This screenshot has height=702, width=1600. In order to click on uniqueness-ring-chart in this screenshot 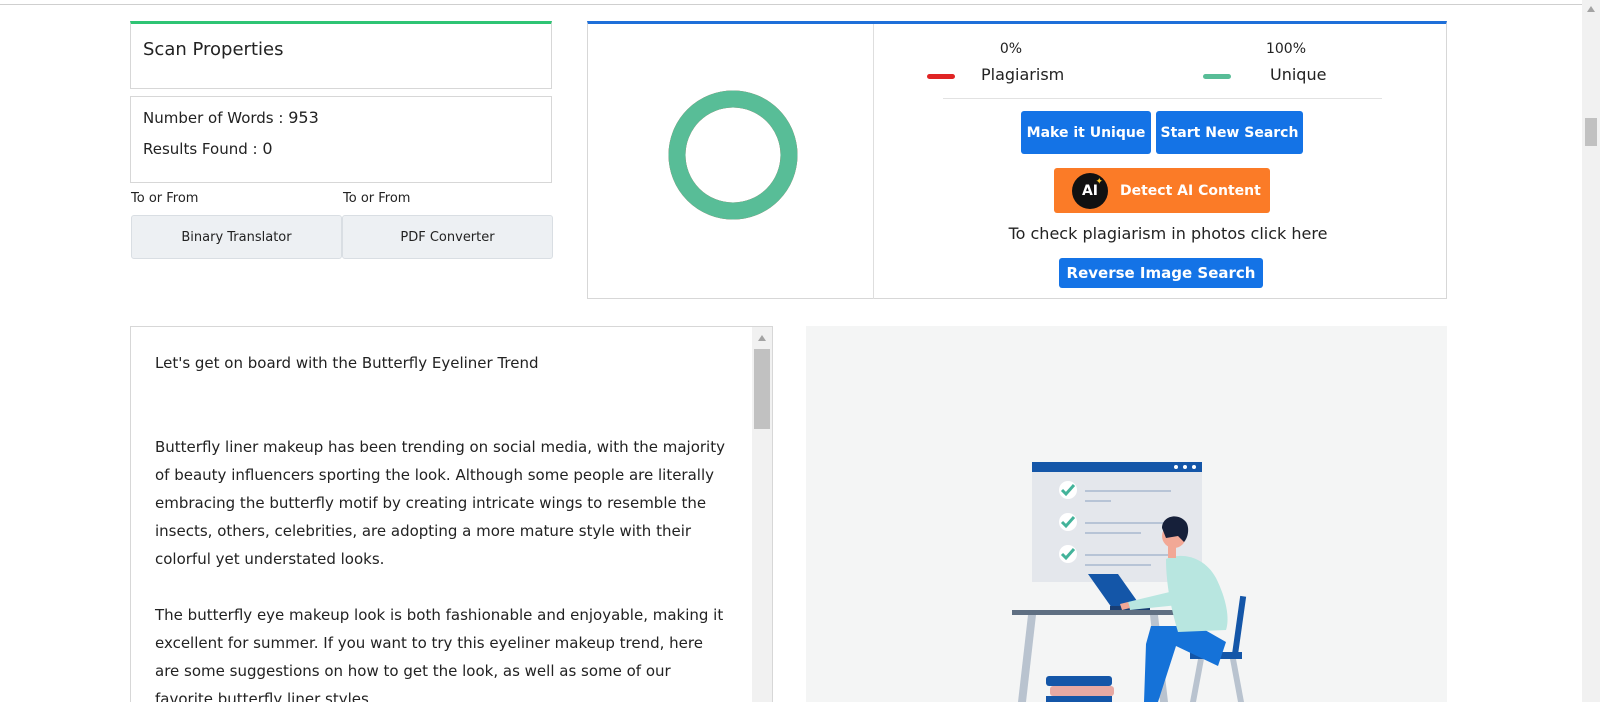, I will do `click(733, 155)`.